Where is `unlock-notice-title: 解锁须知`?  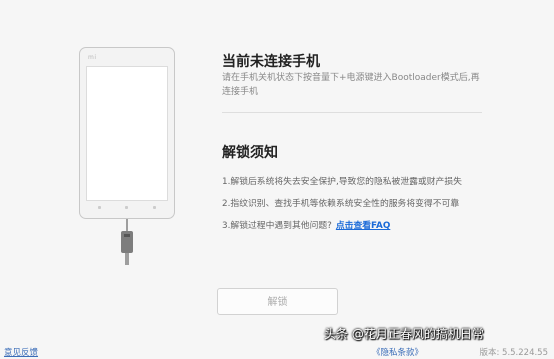
unlock-notice-title: 解锁须知 is located at coordinates (250, 153).